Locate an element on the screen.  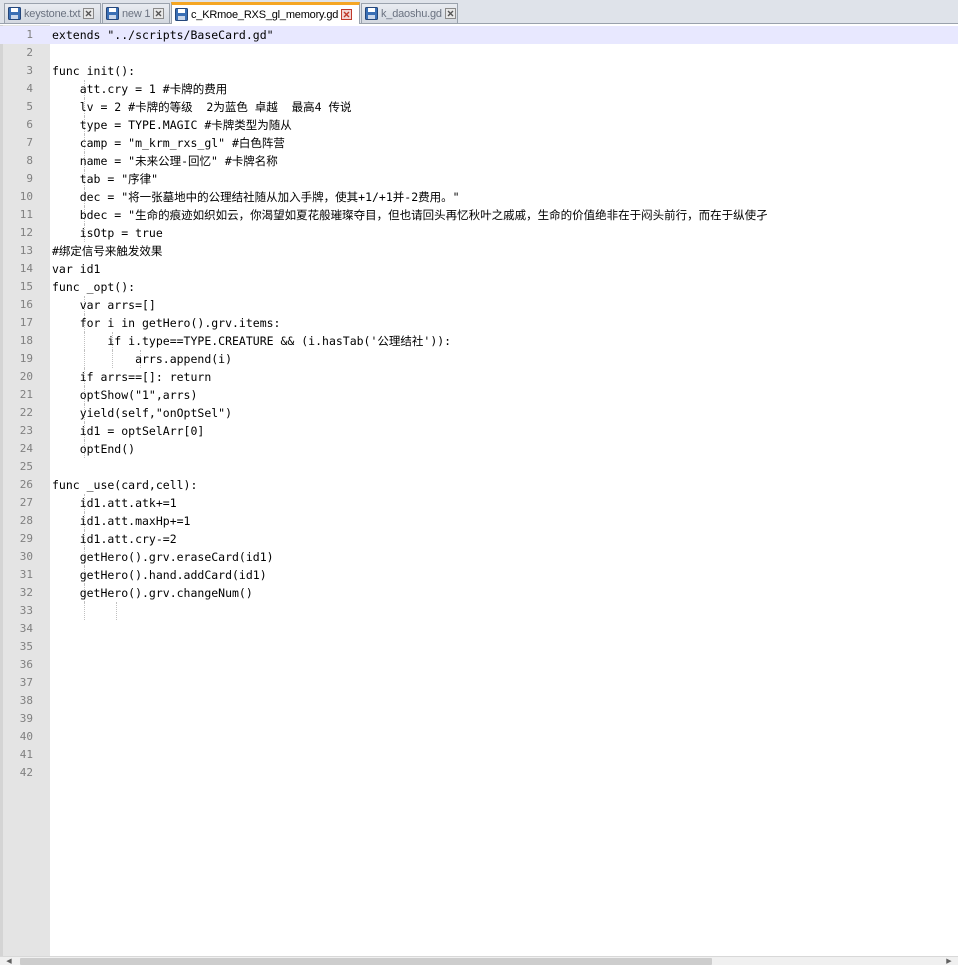
code-text: lv = 2 #卡牌的等级 2为蓝色 卓越 最高4 传说 is located at coordinates (202, 107).